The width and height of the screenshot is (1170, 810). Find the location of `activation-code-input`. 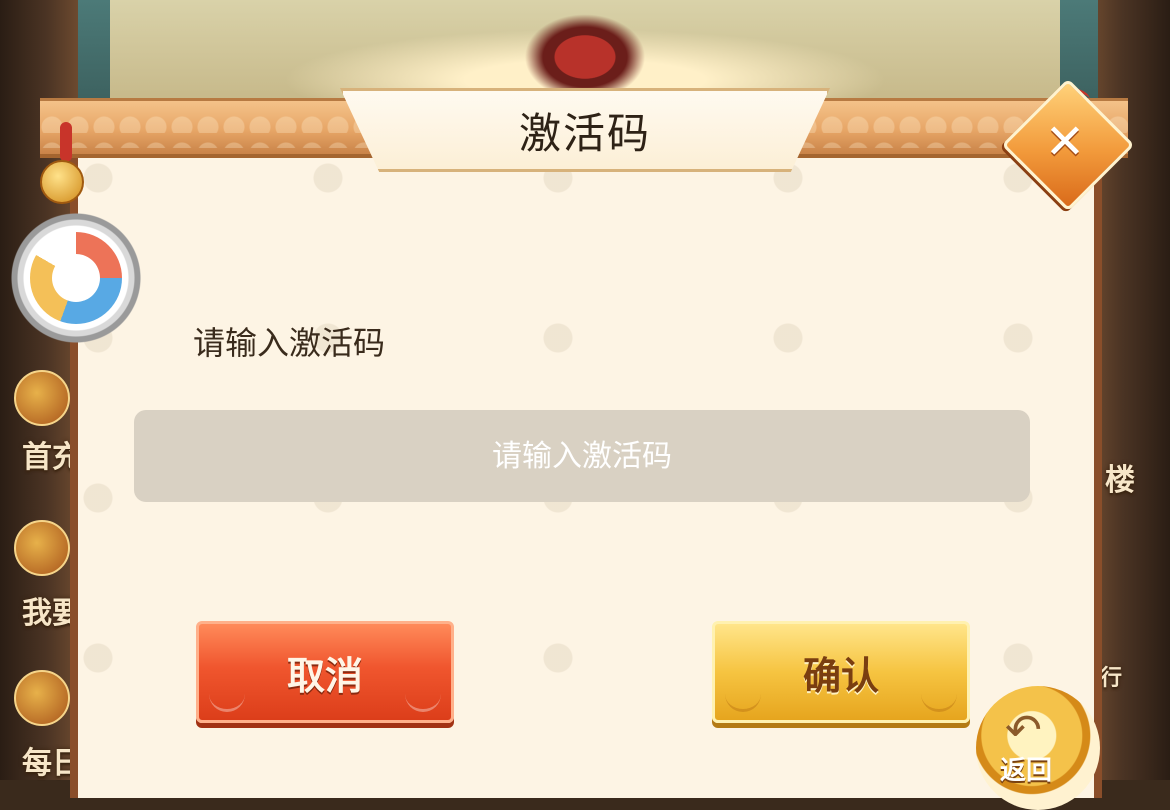

activation-code-input is located at coordinates (582, 456).